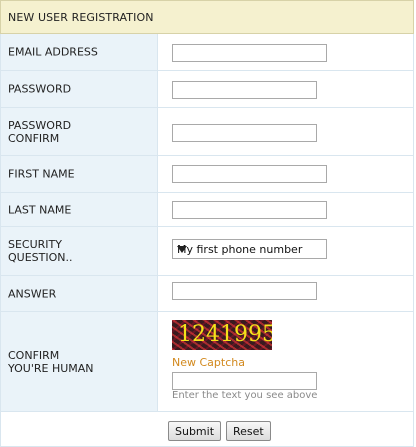  I want to click on row-last-name: LAST NAME, so click(207, 210).